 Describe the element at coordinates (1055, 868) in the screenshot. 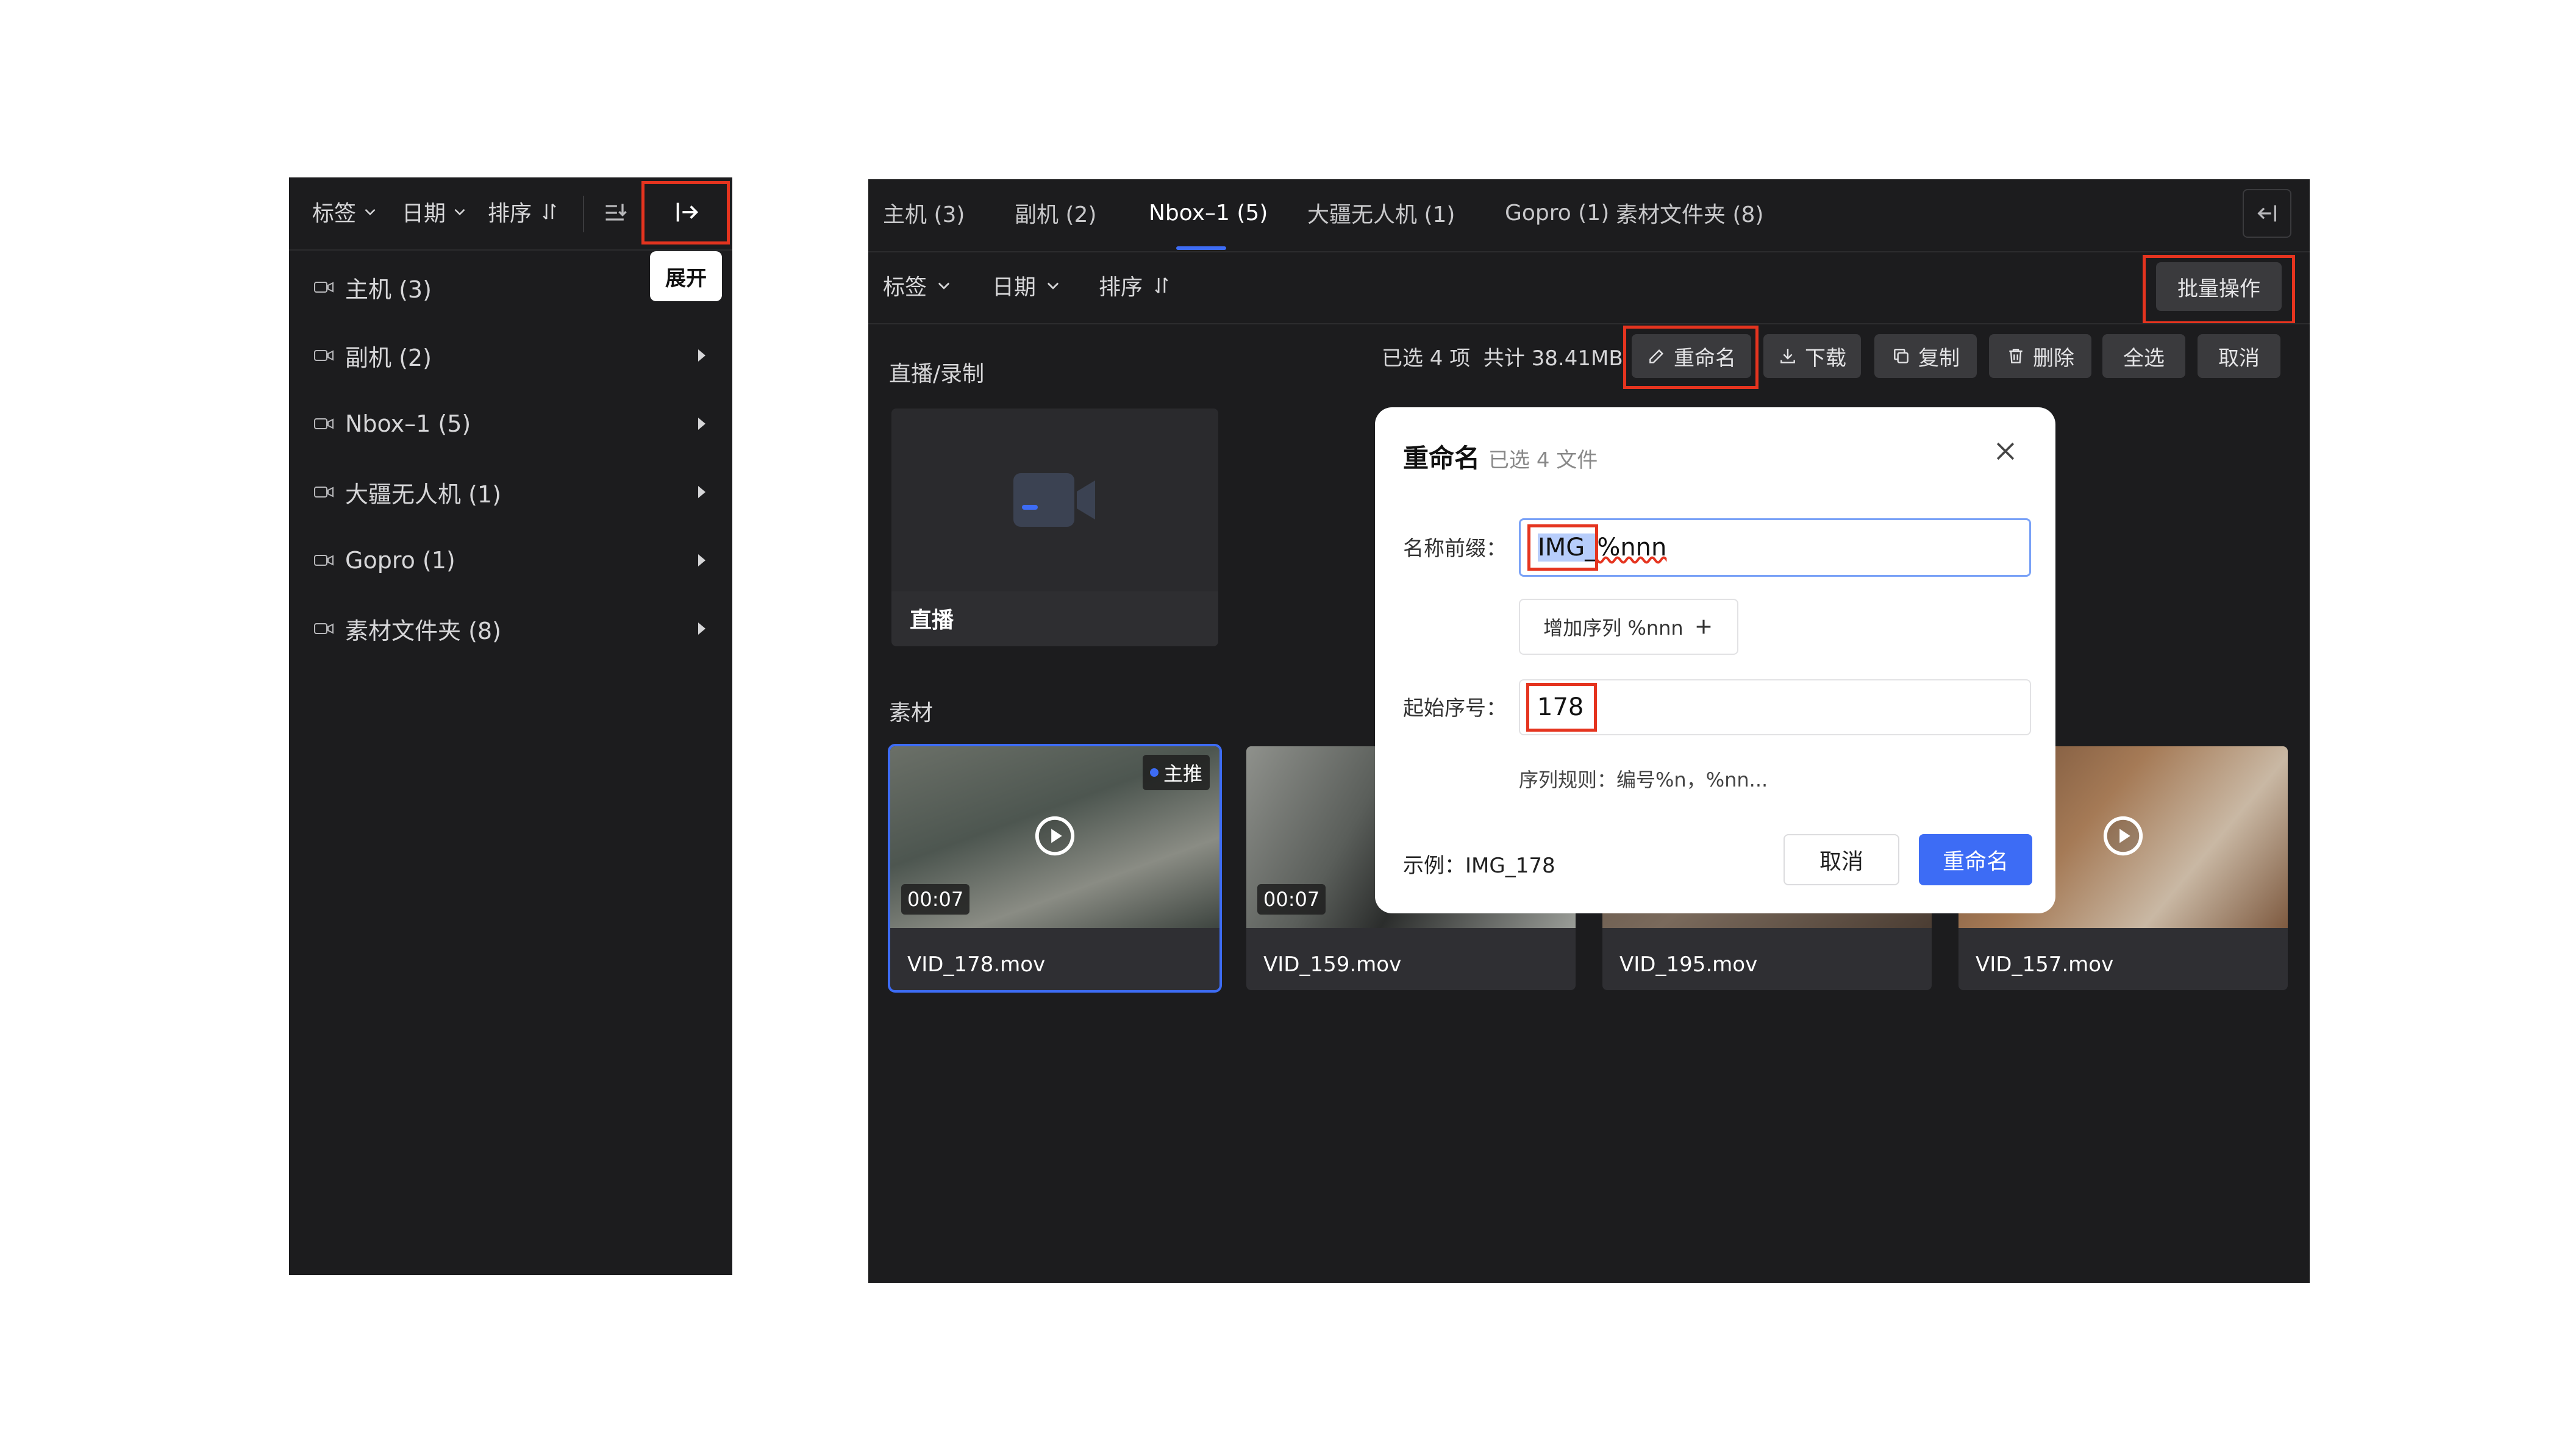

I see `media-card: 00:07 主推 VID_178.mov` at that location.